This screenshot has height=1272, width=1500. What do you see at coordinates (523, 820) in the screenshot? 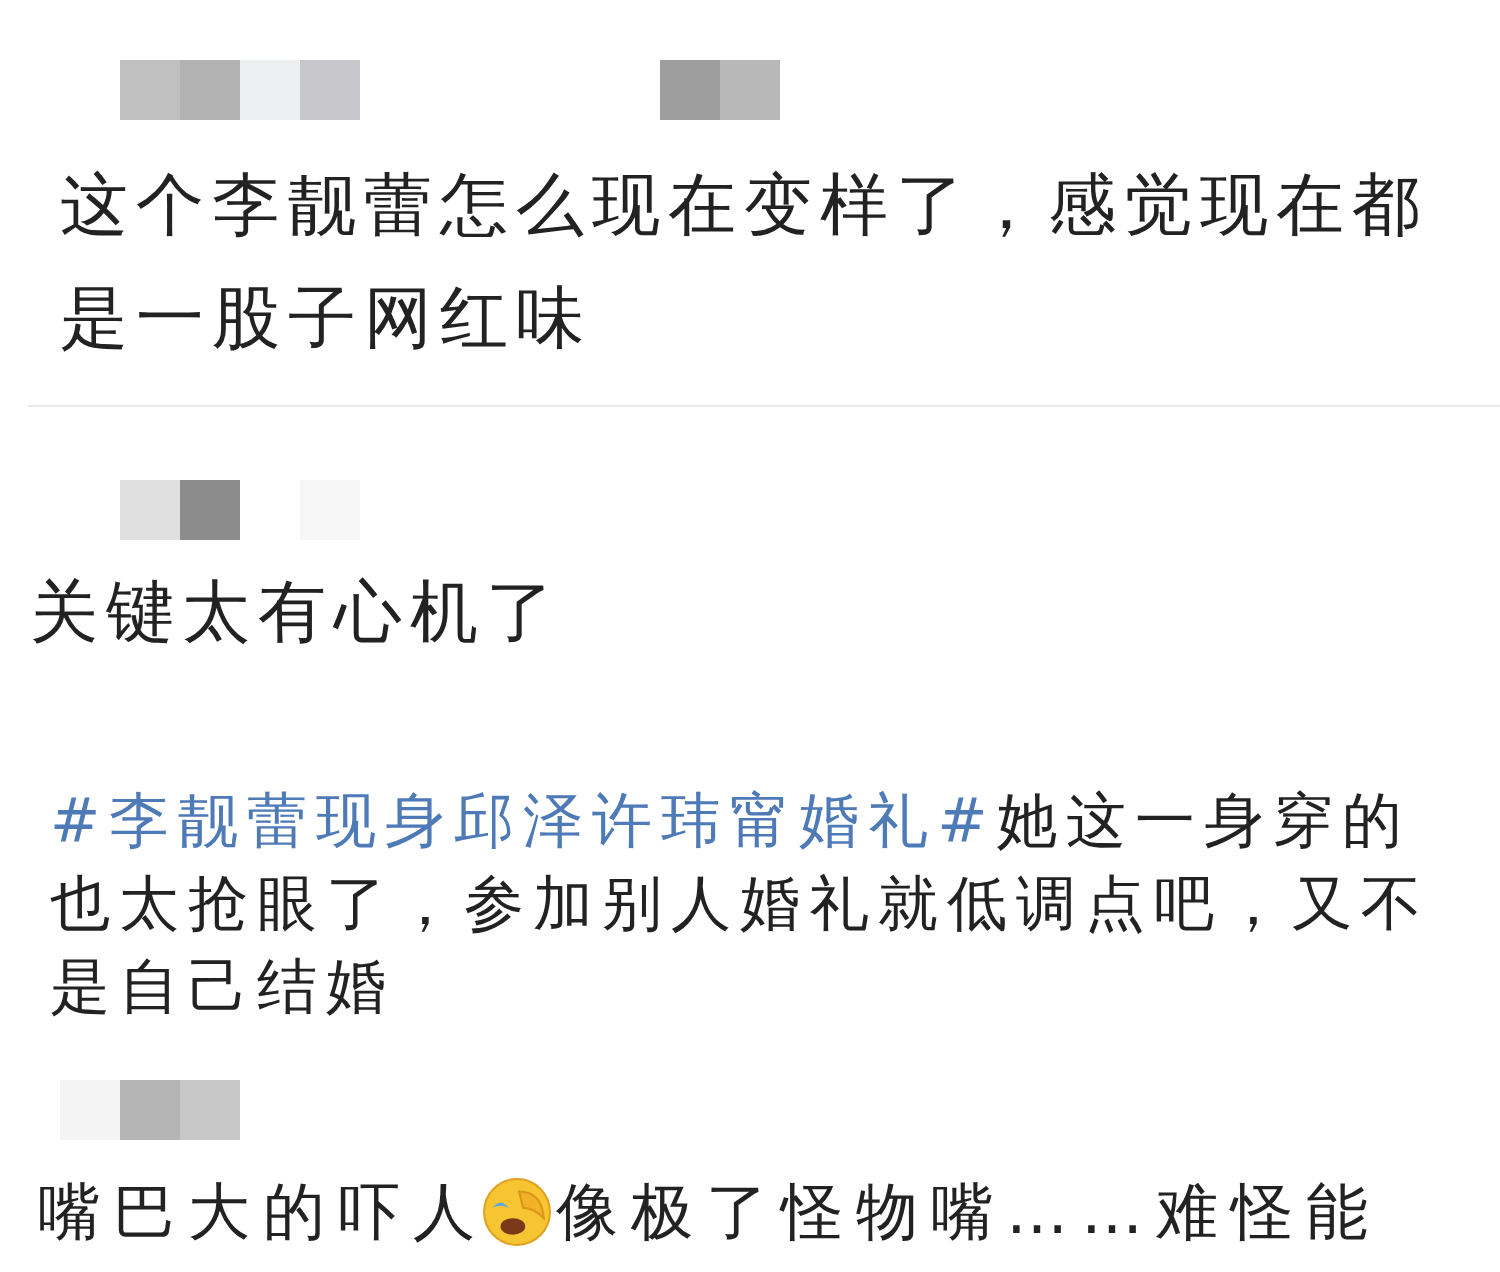
I see `hashtag-link: #李靓蕾现身邱泽许玮甯婚礼#` at bounding box center [523, 820].